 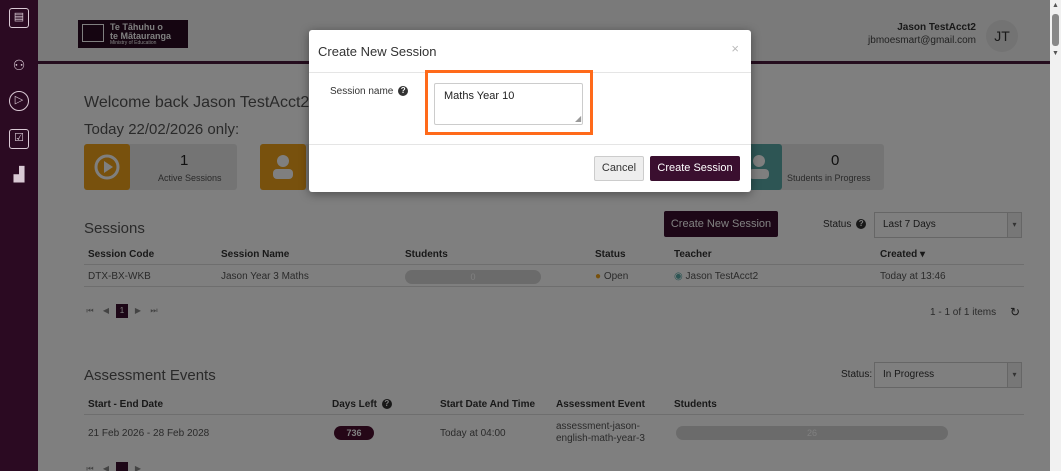 I want to click on scroll-down-icon: ▼, so click(x=1055, y=53).